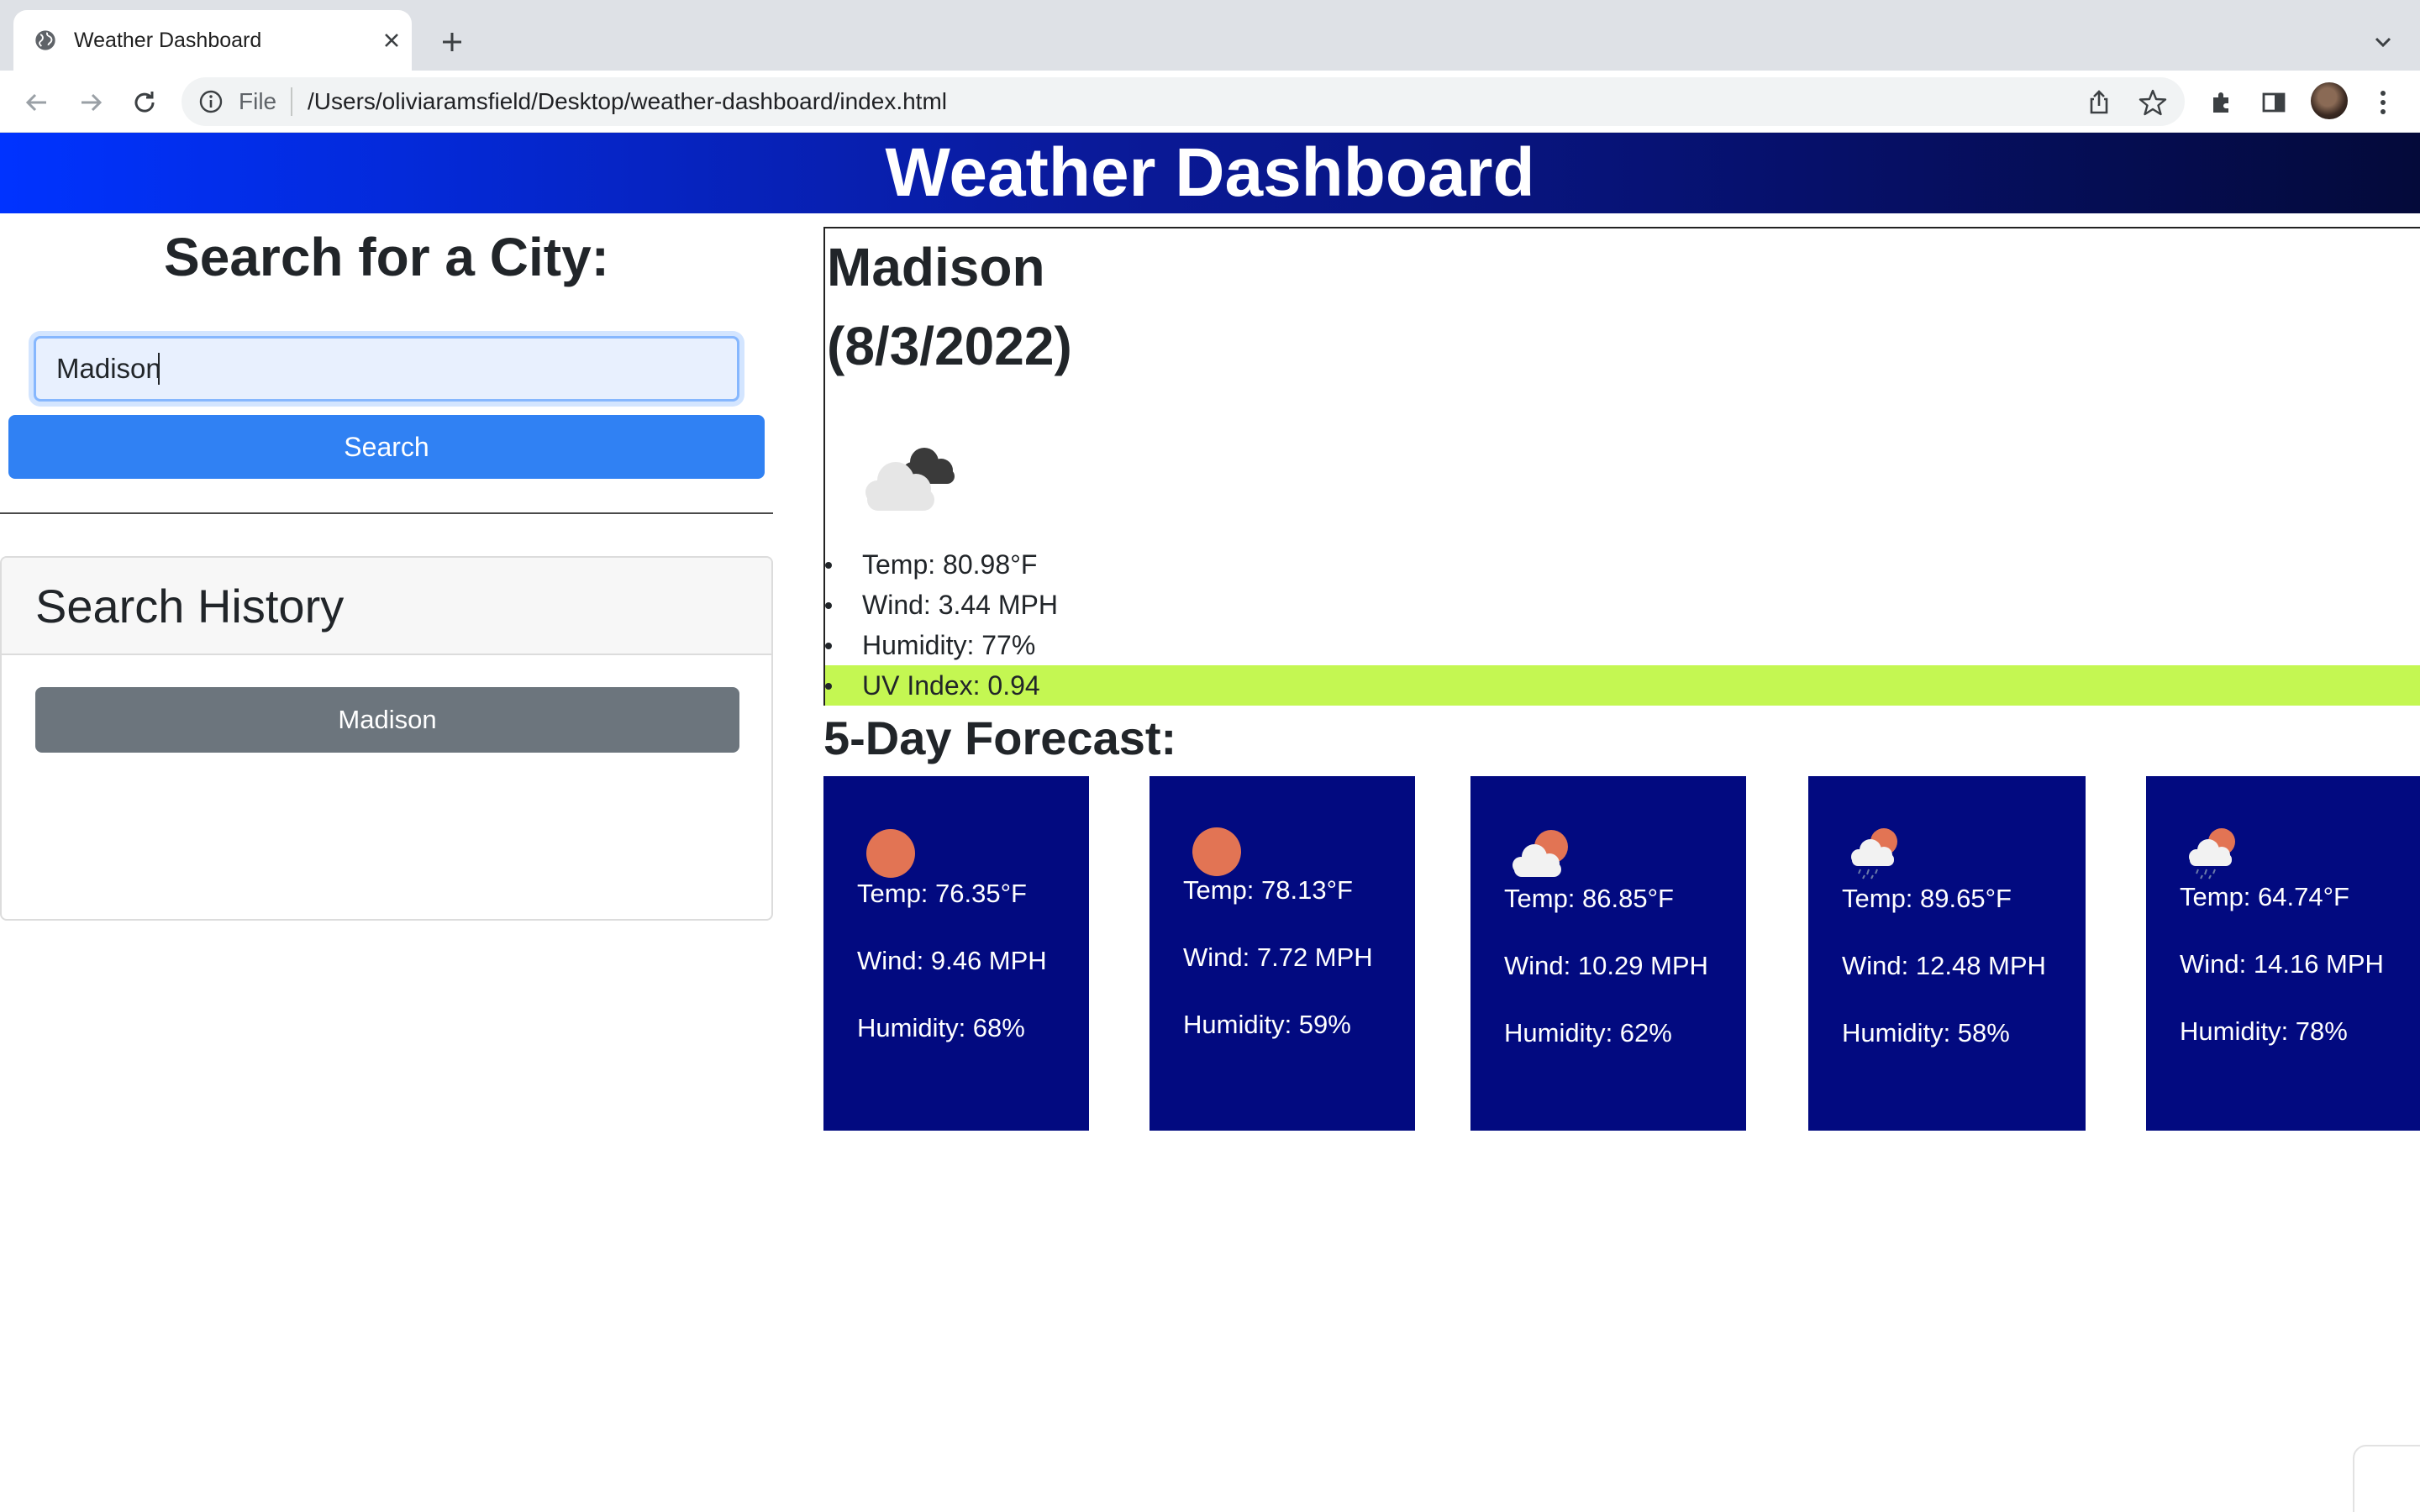  I want to click on reload-icon, so click(144, 102).